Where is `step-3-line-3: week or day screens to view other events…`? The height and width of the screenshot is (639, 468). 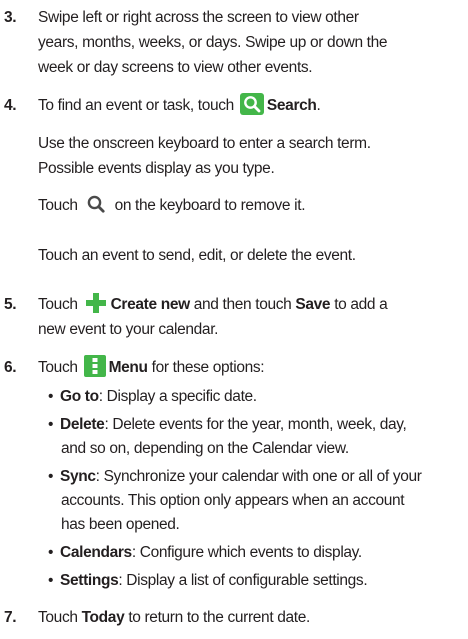
step-3-line-3: week or day screens to view other events… is located at coordinates (175, 67).